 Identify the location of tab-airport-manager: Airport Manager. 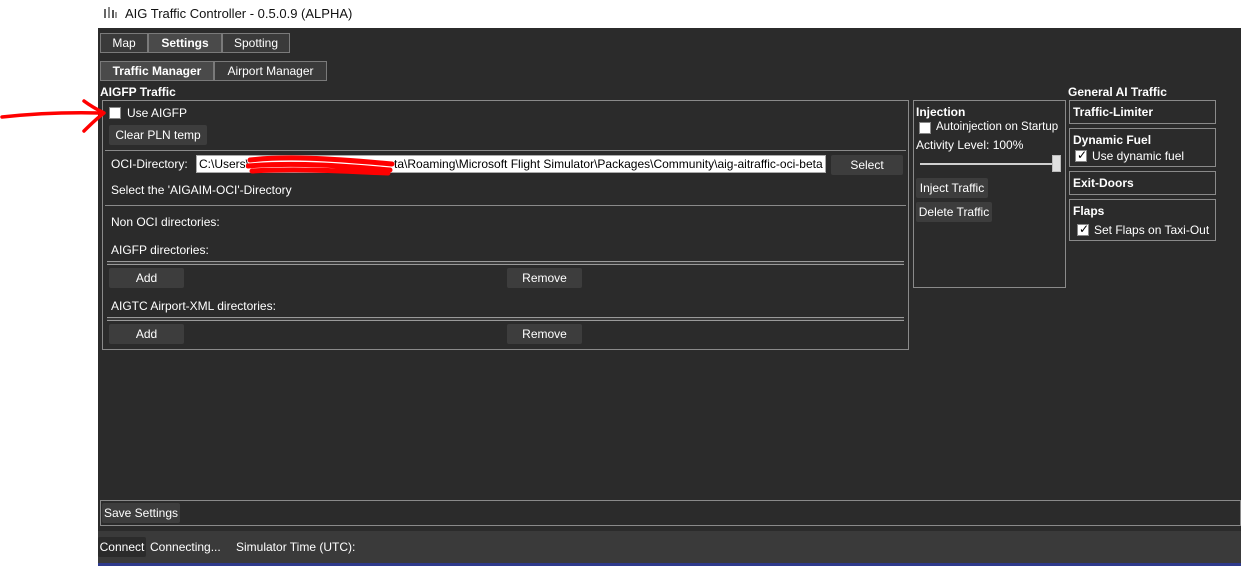
(270, 71).